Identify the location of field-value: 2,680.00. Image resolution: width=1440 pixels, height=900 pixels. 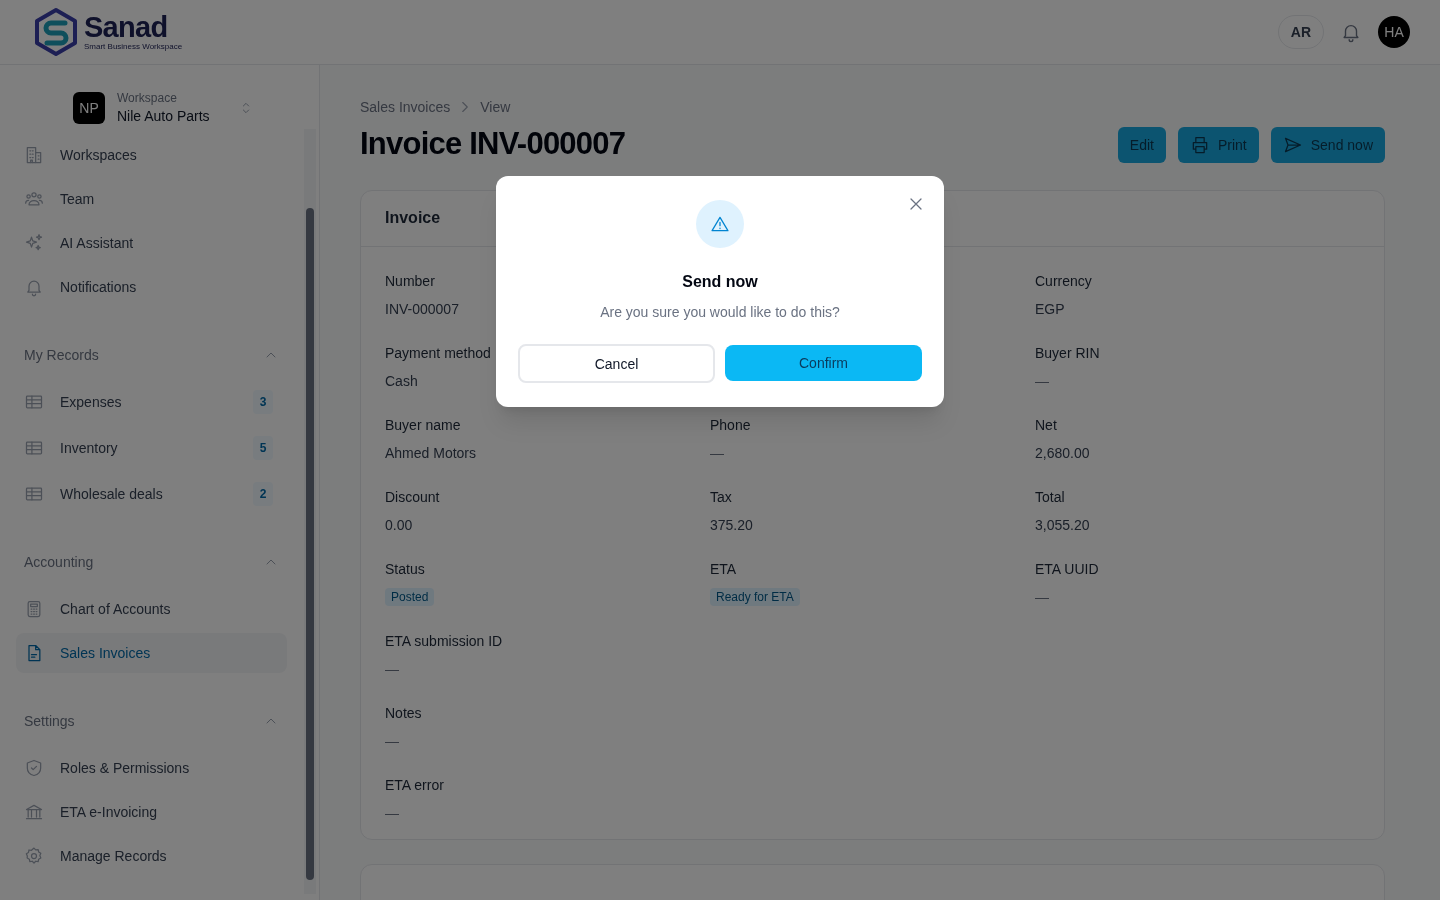
(1062, 453).